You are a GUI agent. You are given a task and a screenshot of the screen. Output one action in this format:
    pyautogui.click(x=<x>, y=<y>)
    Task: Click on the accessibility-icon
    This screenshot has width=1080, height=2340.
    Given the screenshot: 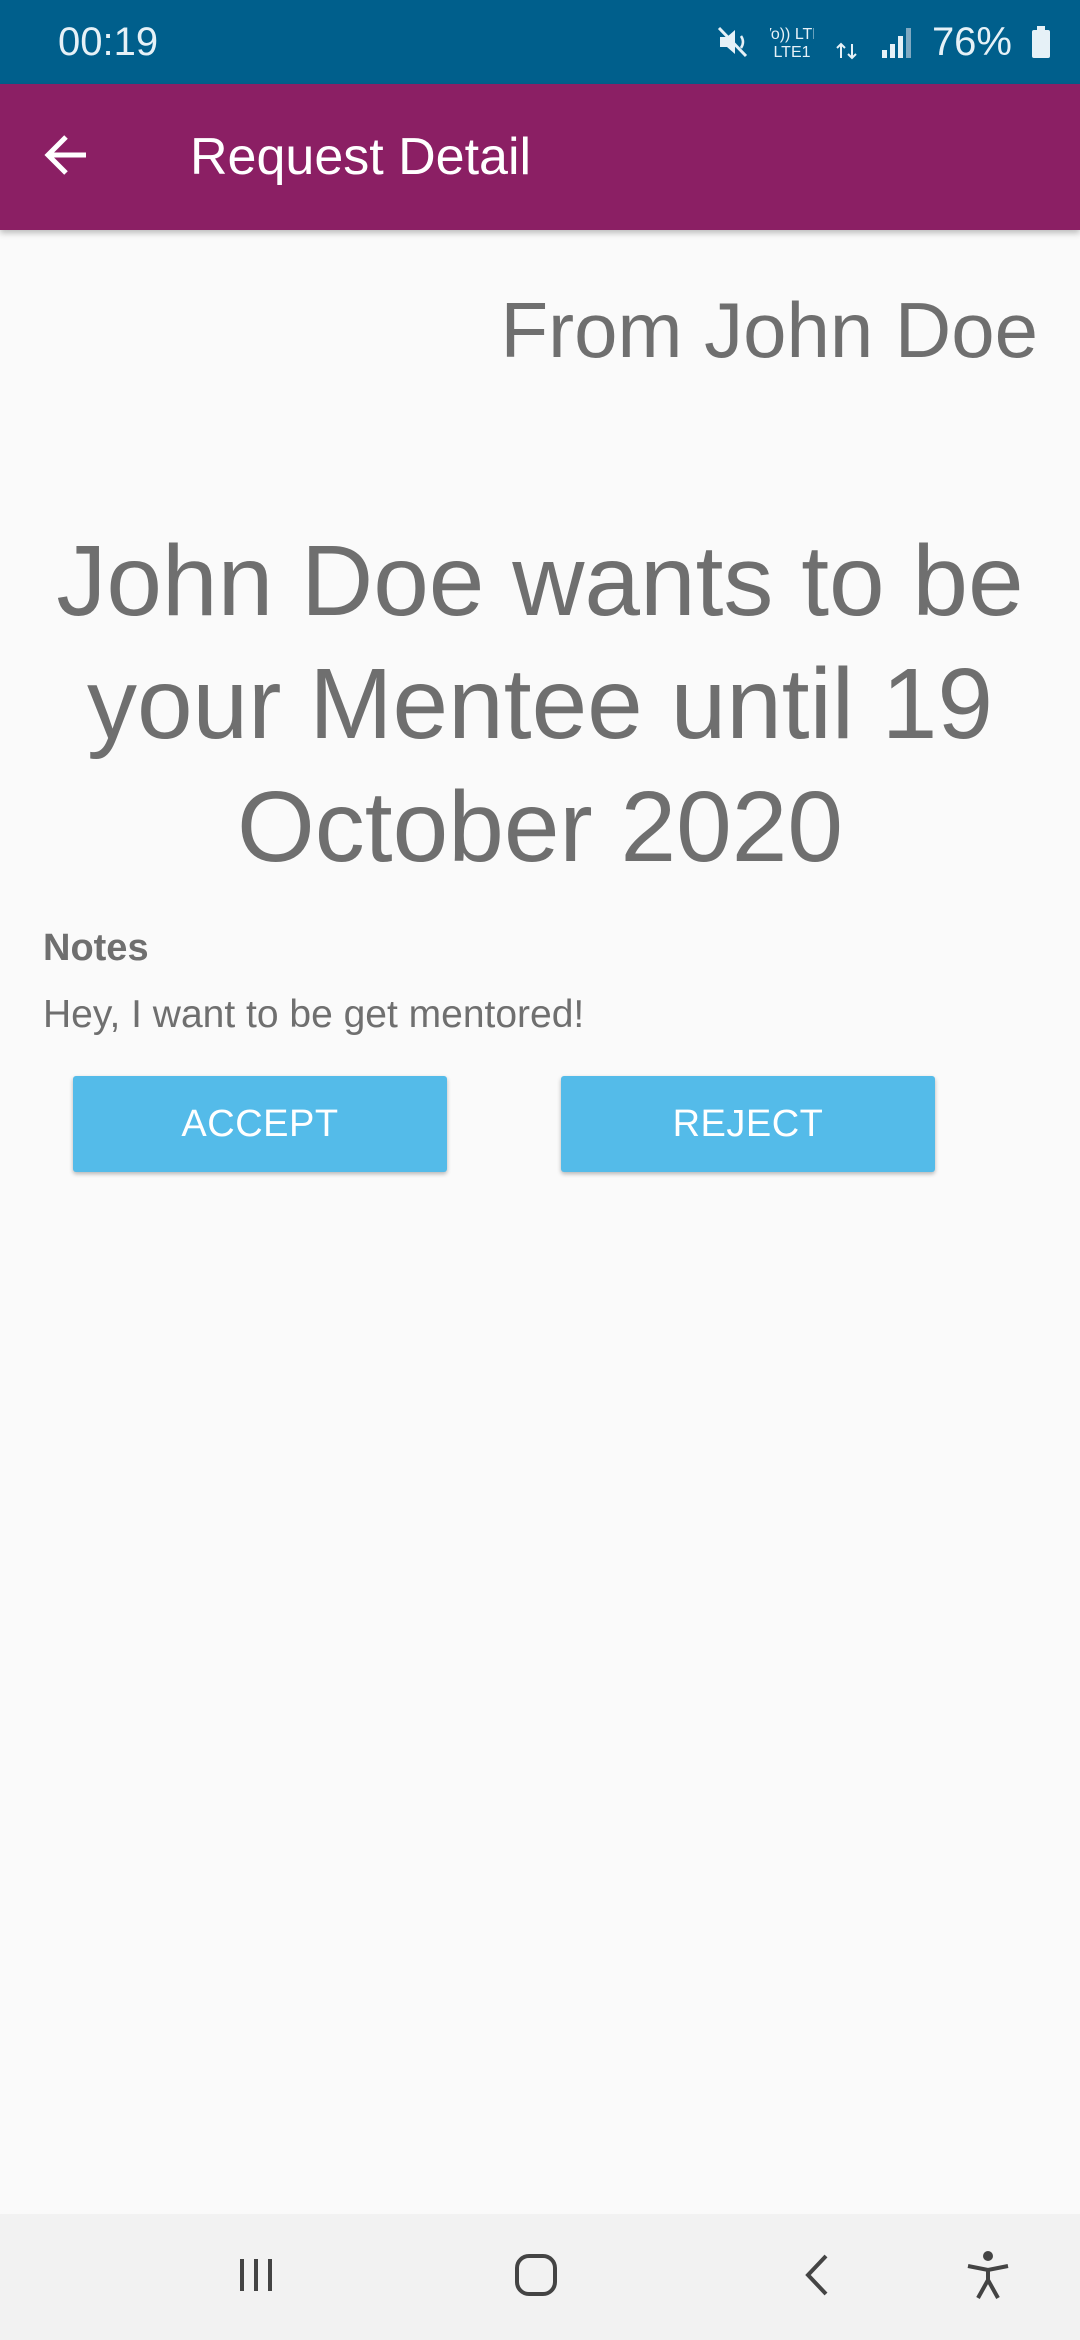 What is the action you would take?
    pyautogui.click(x=988, y=2277)
    